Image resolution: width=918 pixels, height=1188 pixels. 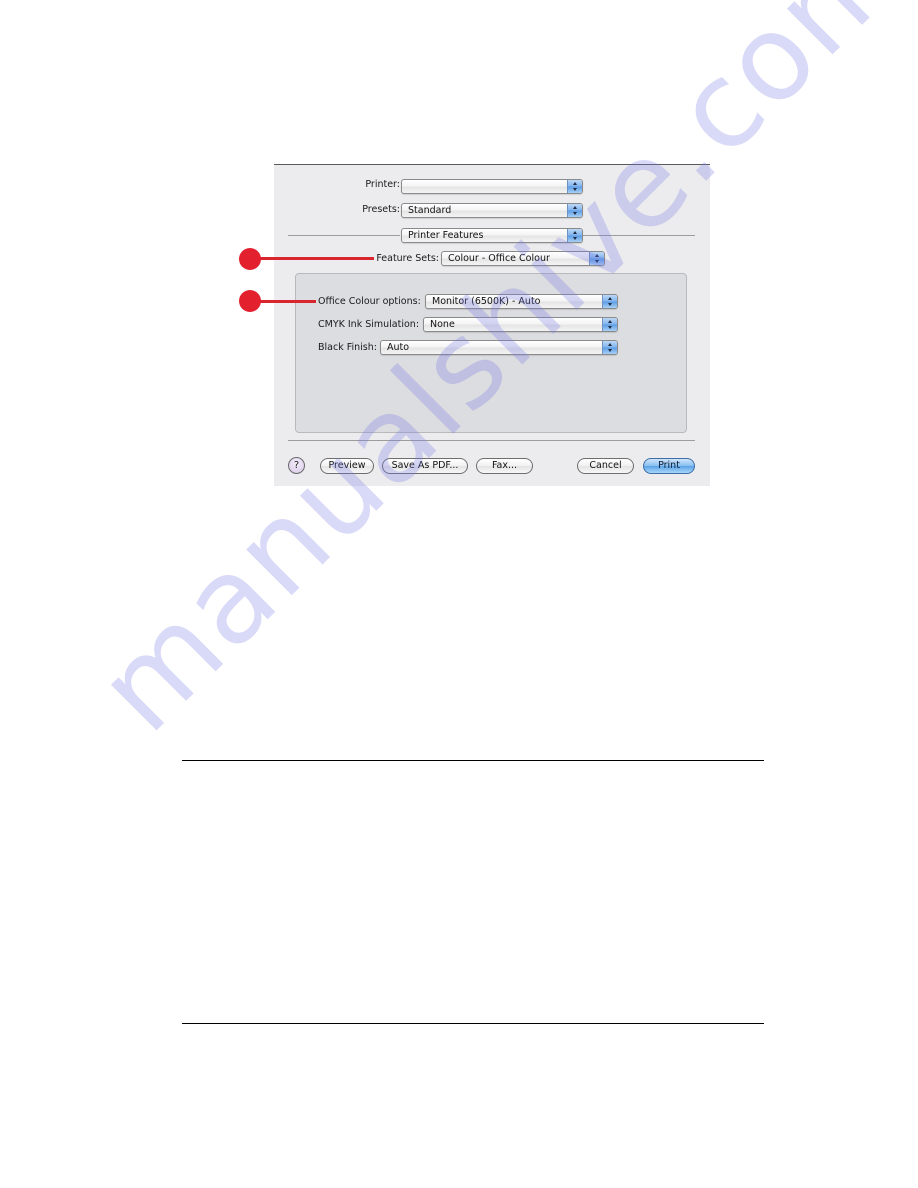 I want to click on section-popup-value: Printer Features, so click(x=446, y=235).